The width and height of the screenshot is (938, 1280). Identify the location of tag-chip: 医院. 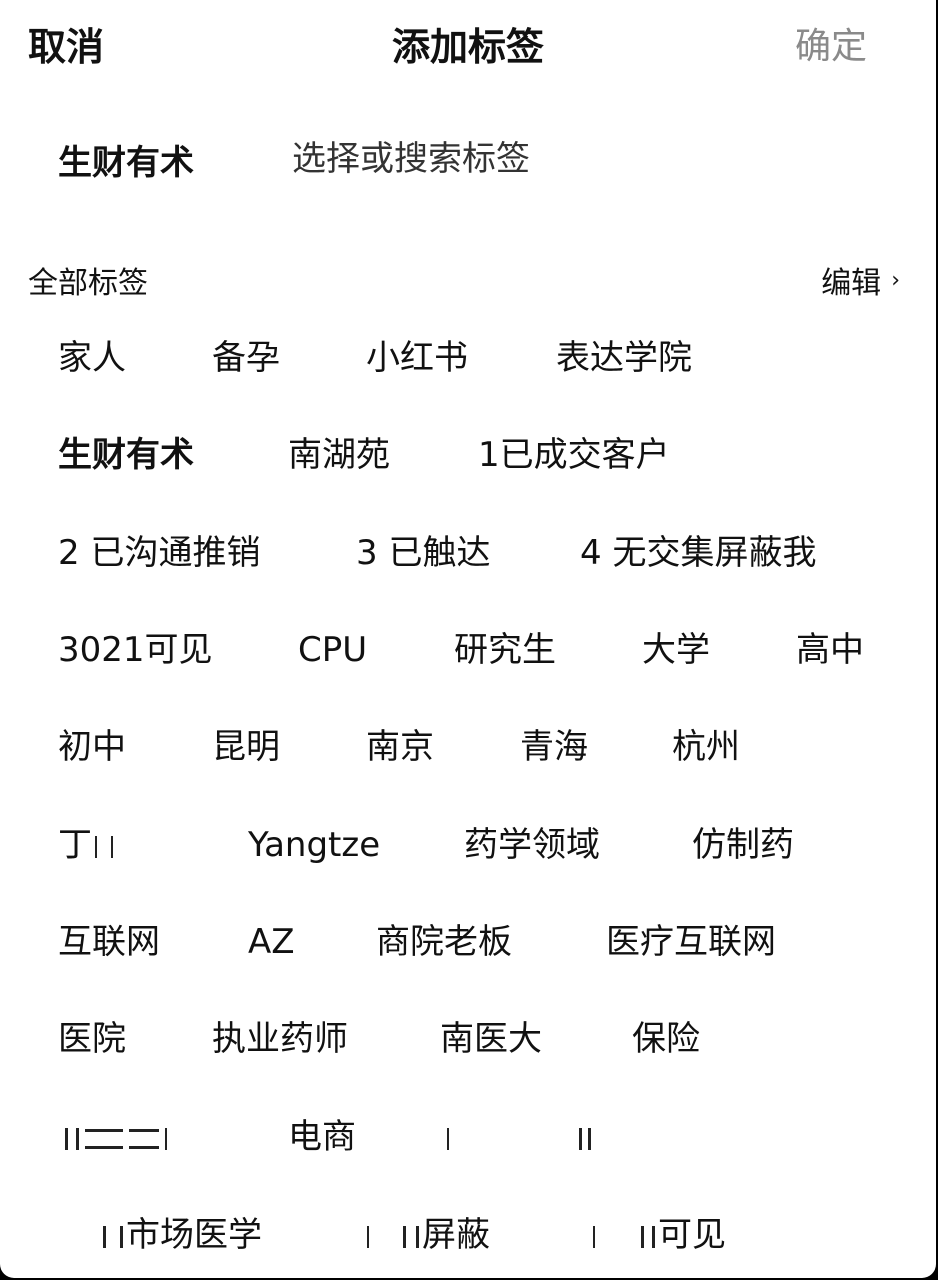
(92, 1039).